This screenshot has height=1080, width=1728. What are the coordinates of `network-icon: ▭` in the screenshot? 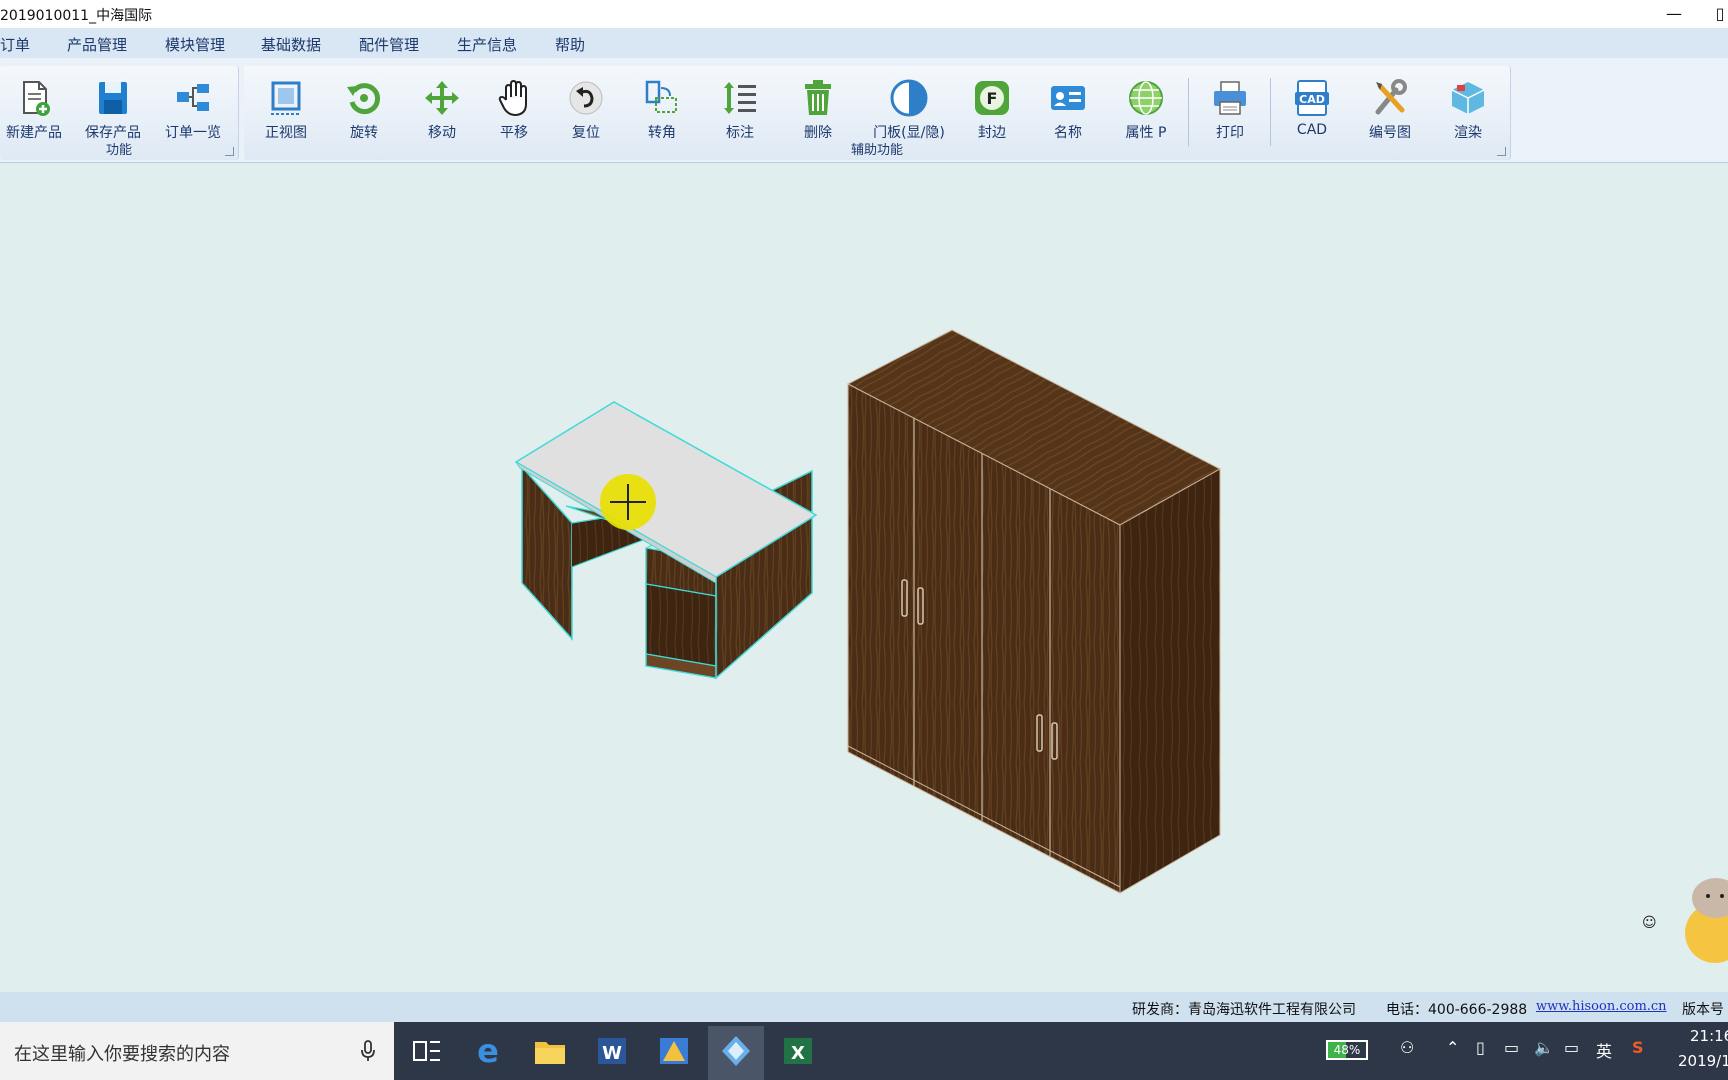 It's located at (1571, 1047).